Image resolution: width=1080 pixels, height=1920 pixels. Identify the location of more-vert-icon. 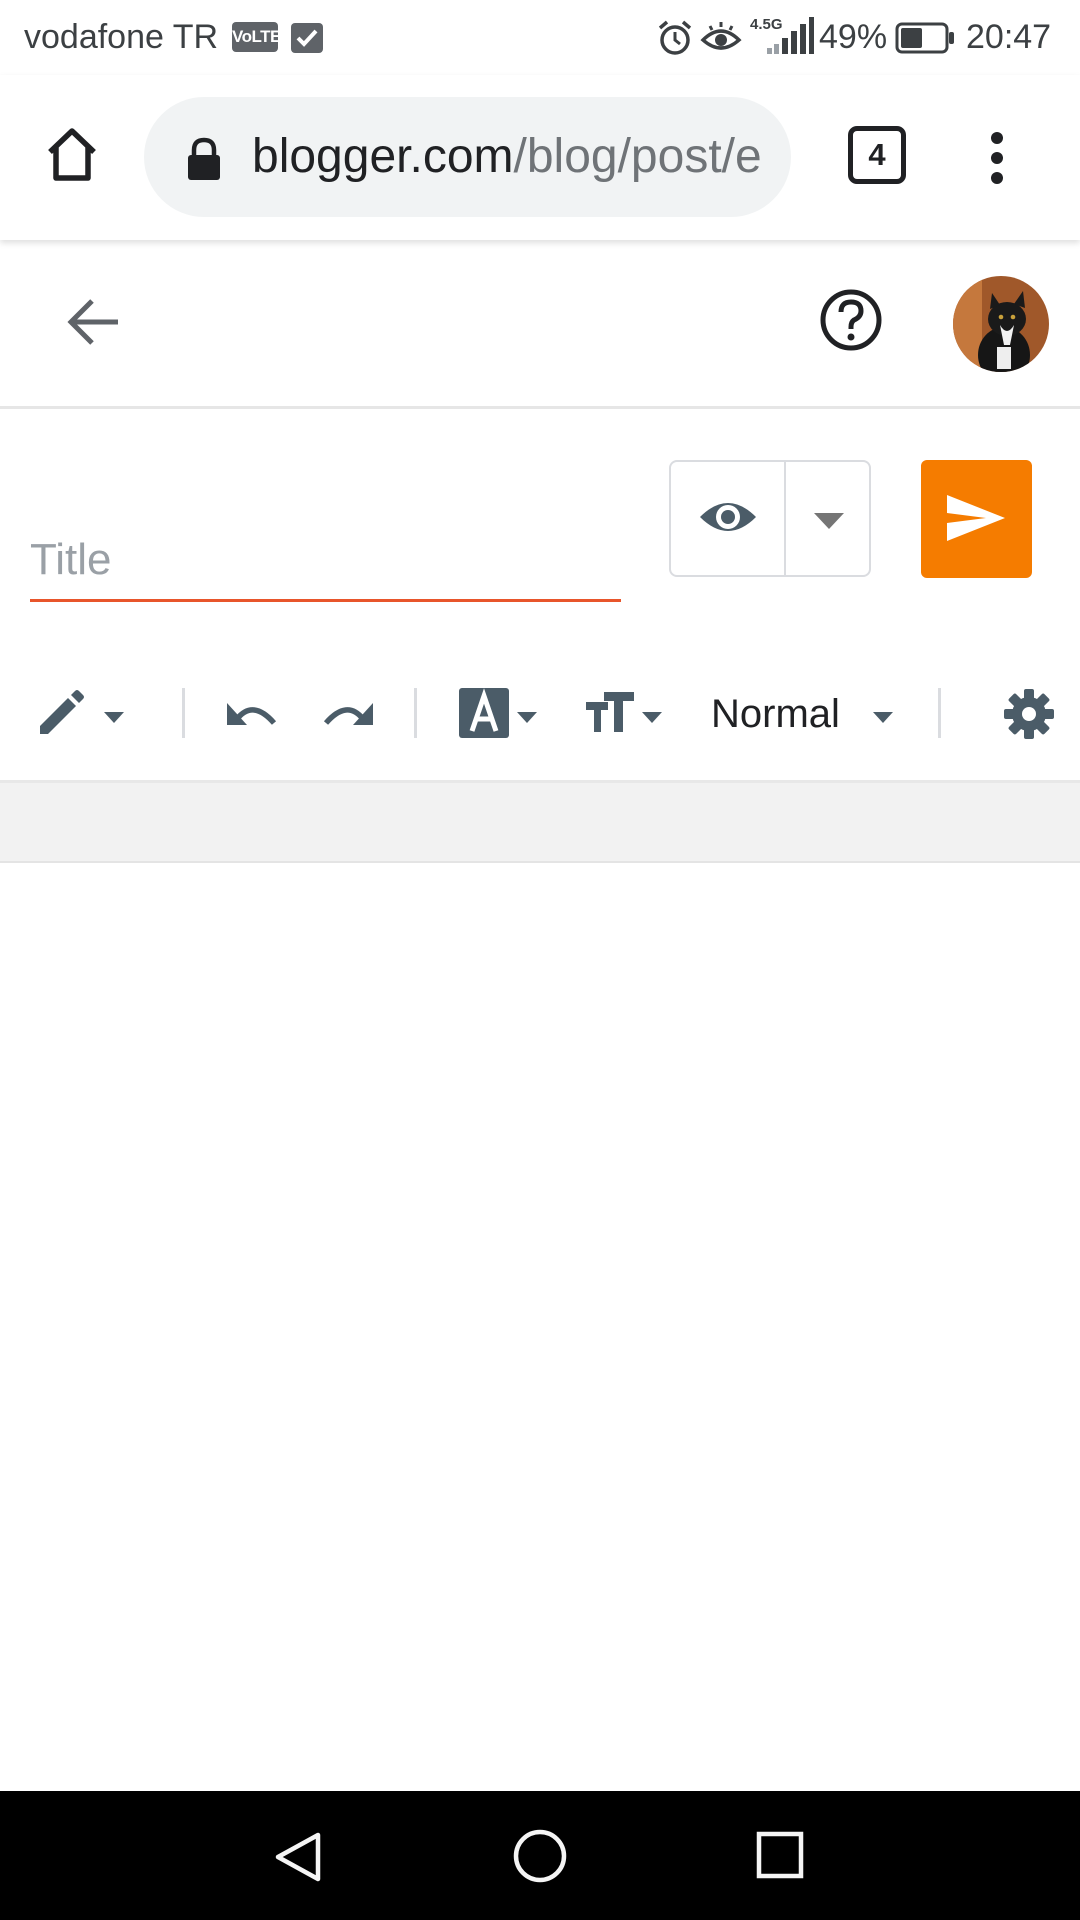
(997, 158).